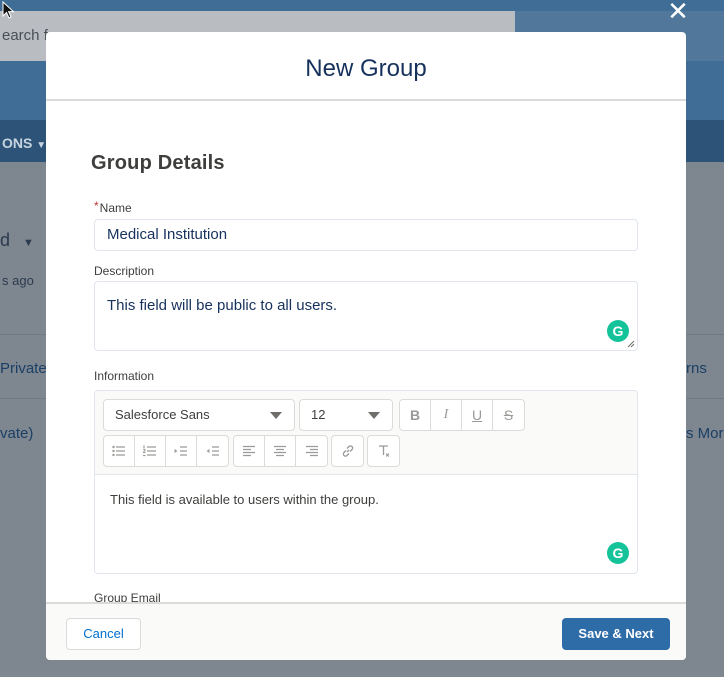 The width and height of the screenshot is (724, 677). Describe the element at coordinates (16, 433) in the screenshot. I see `list-item-link: vate)` at that location.